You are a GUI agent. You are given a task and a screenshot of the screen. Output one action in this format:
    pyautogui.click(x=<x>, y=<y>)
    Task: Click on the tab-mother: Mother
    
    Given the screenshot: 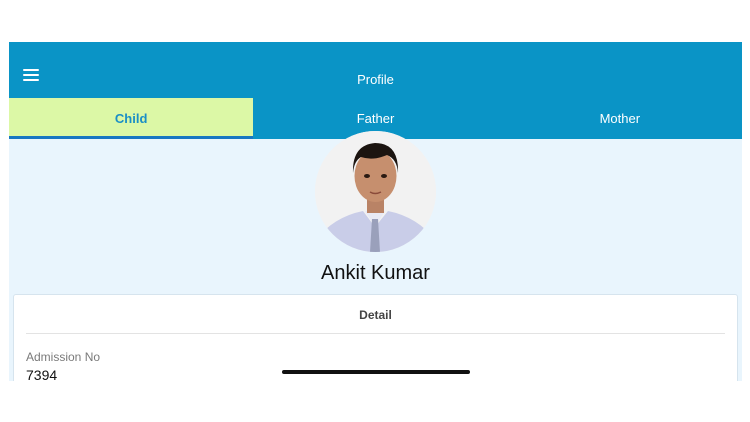 What is the action you would take?
    pyautogui.click(x=620, y=118)
    